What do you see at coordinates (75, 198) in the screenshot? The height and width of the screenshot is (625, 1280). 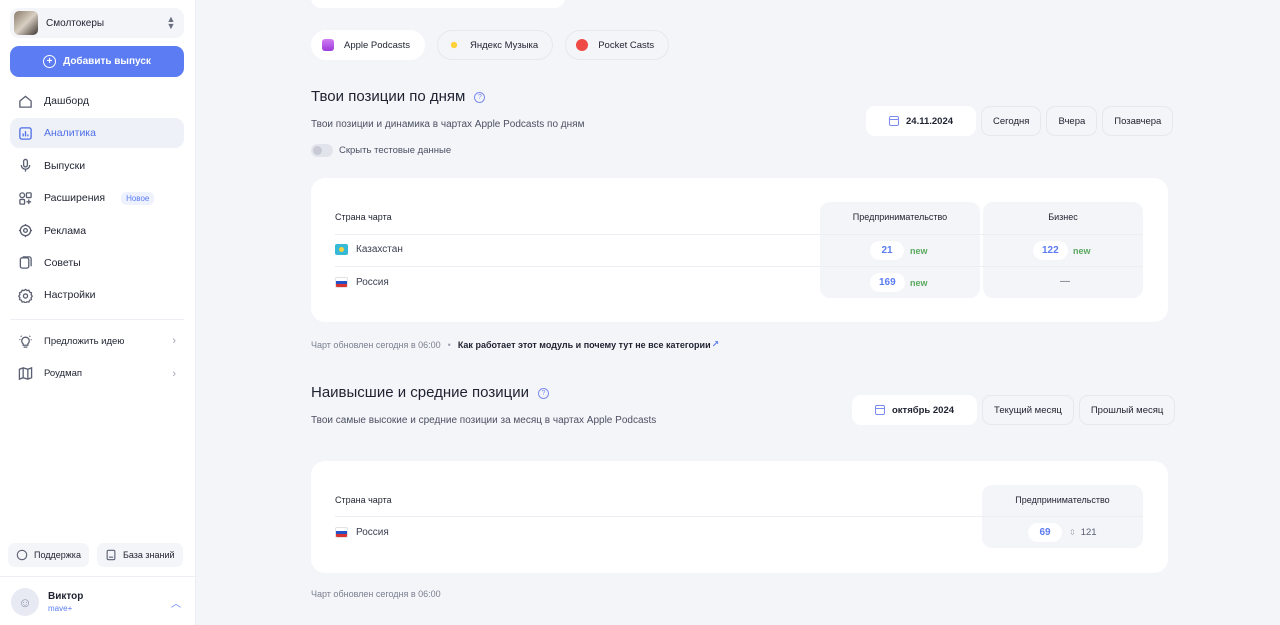 I see `sidebar-item-label: Расширения` at bounding box center [75, 198].